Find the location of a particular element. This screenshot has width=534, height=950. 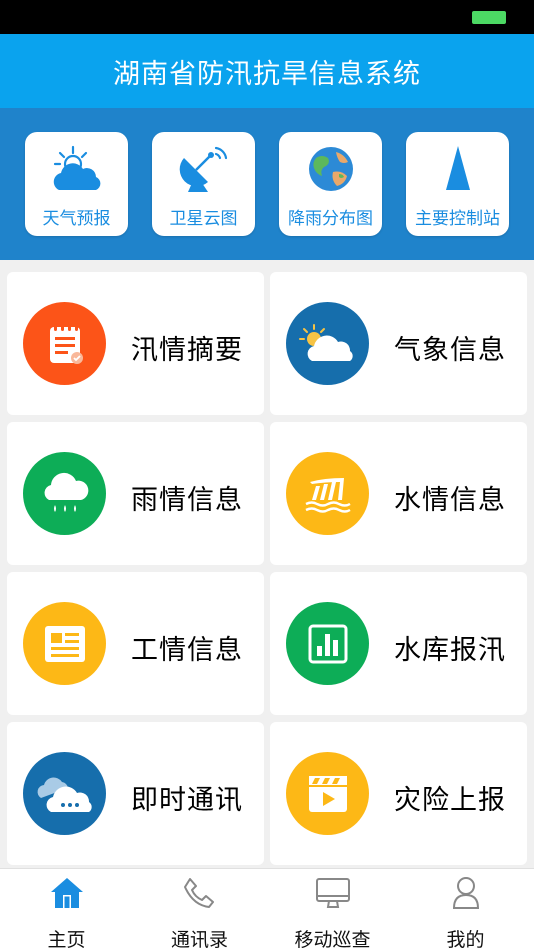

module-flood-summary: 汛情摘要 is located at coordinates (135, 343).